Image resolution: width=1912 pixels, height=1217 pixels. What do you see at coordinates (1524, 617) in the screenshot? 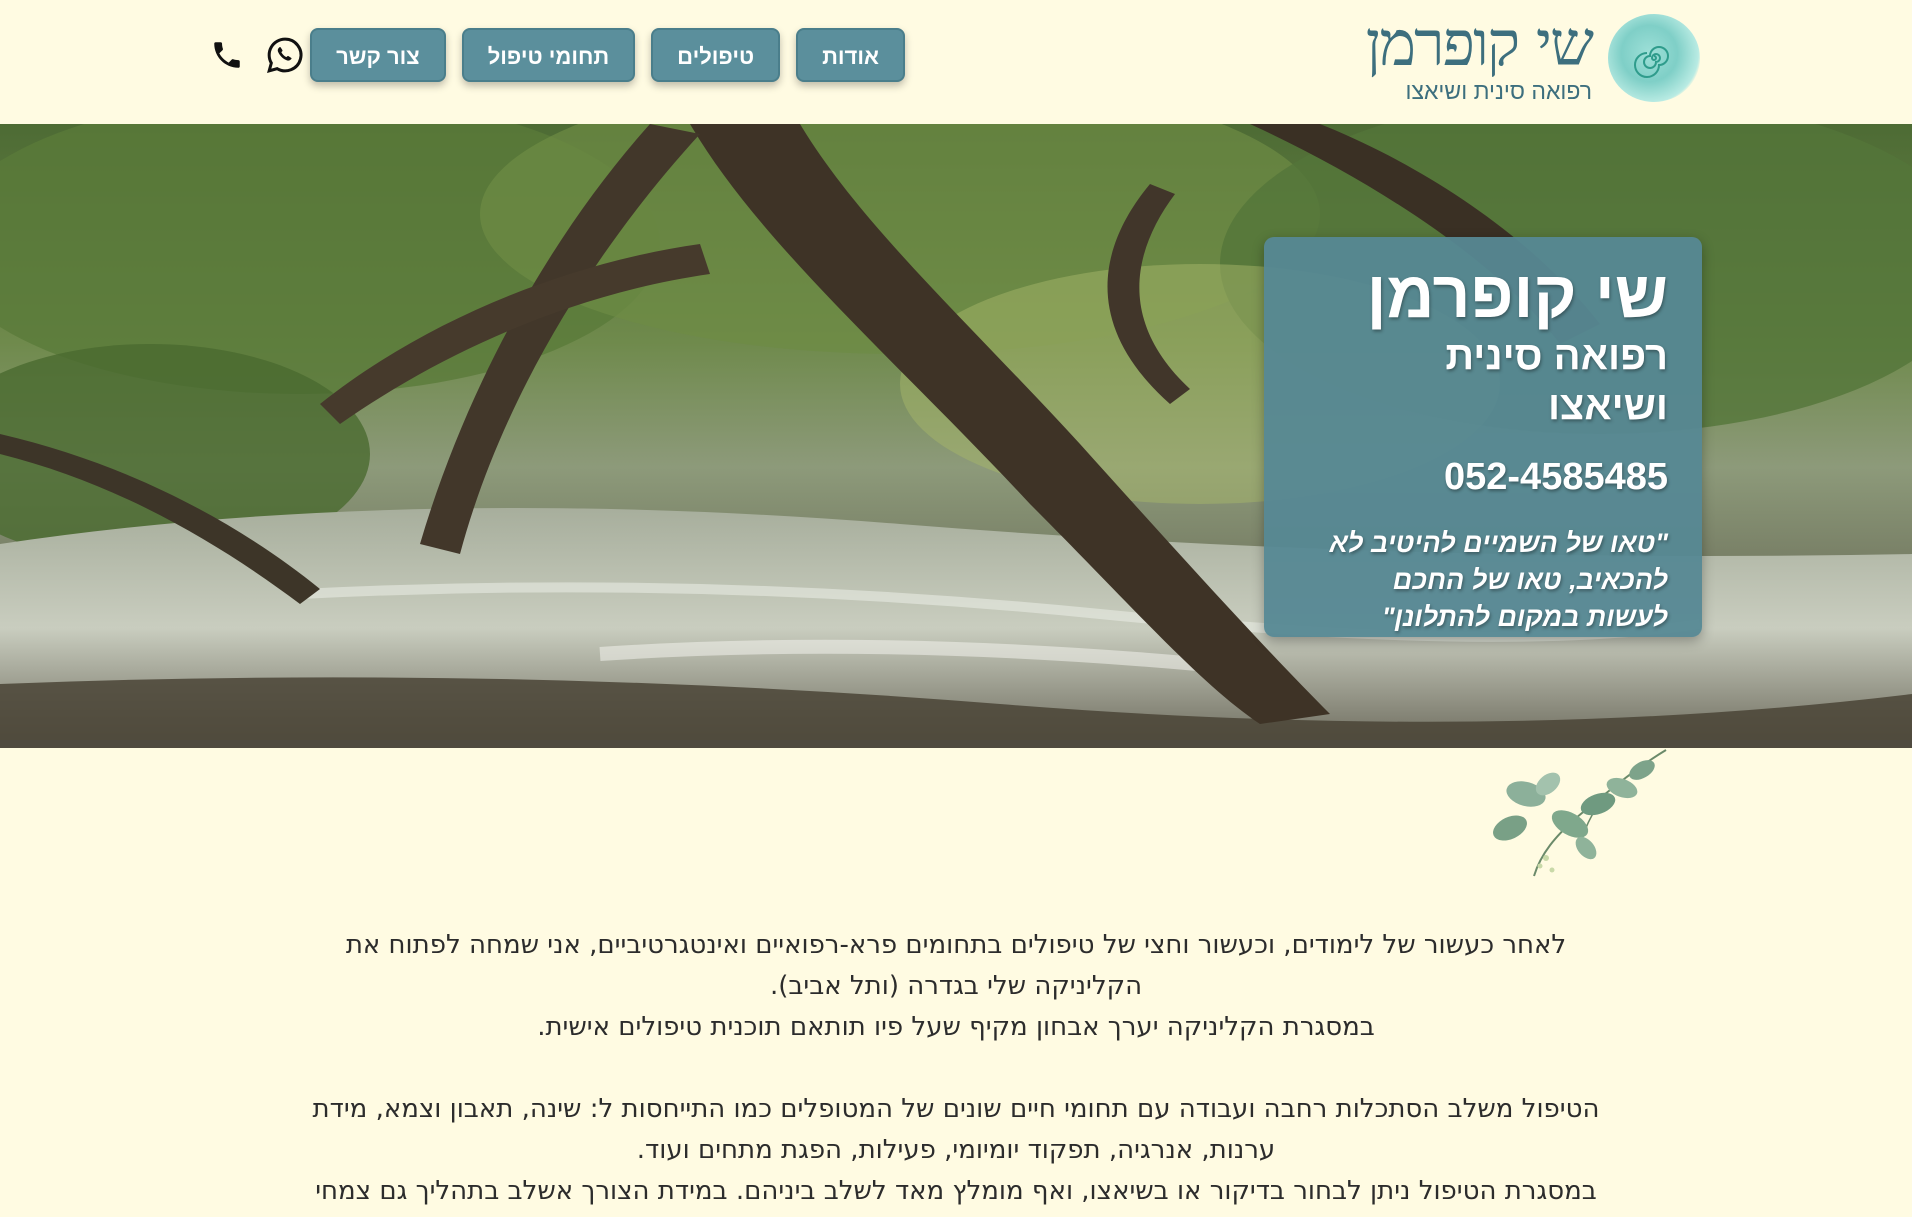
I see `hero-quote-line3: לעשות במקום להתלונן"` at bounding box center [1524, 617].